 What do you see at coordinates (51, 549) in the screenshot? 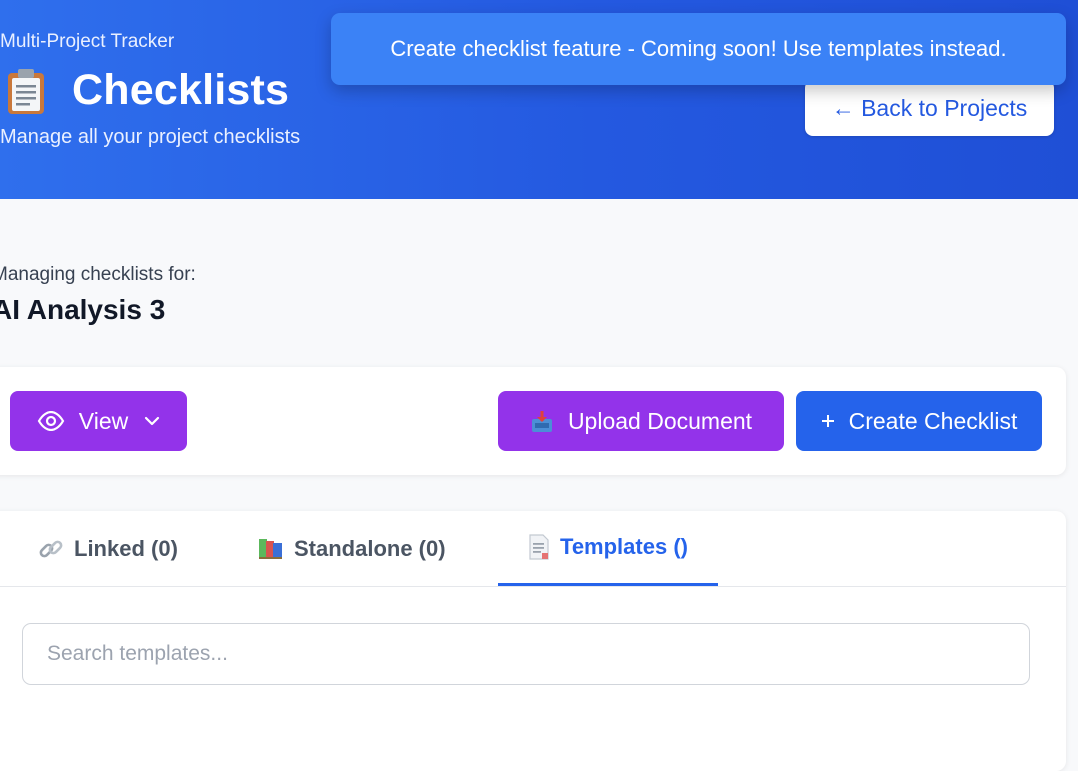
I see `link-icon` at bounding box center [51, 549].